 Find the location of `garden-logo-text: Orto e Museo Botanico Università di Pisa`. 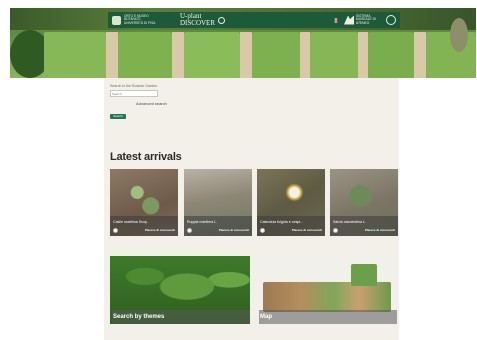

garden-logo-text: Orto e Museo Botanico Università di Pisa is located at coordinates (140, 19).